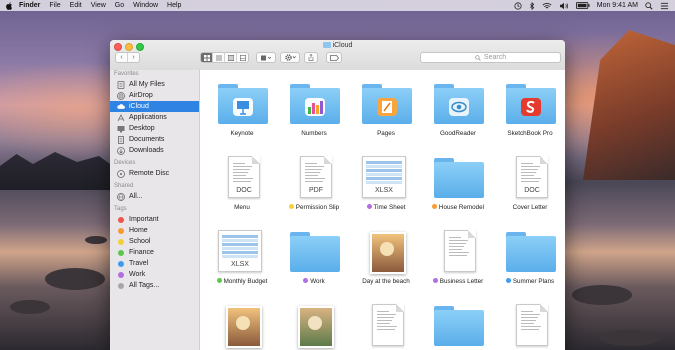 This screenshot has width=675, height=350. I want to click on sidebar-tag-home: Home, so click(154, 230).